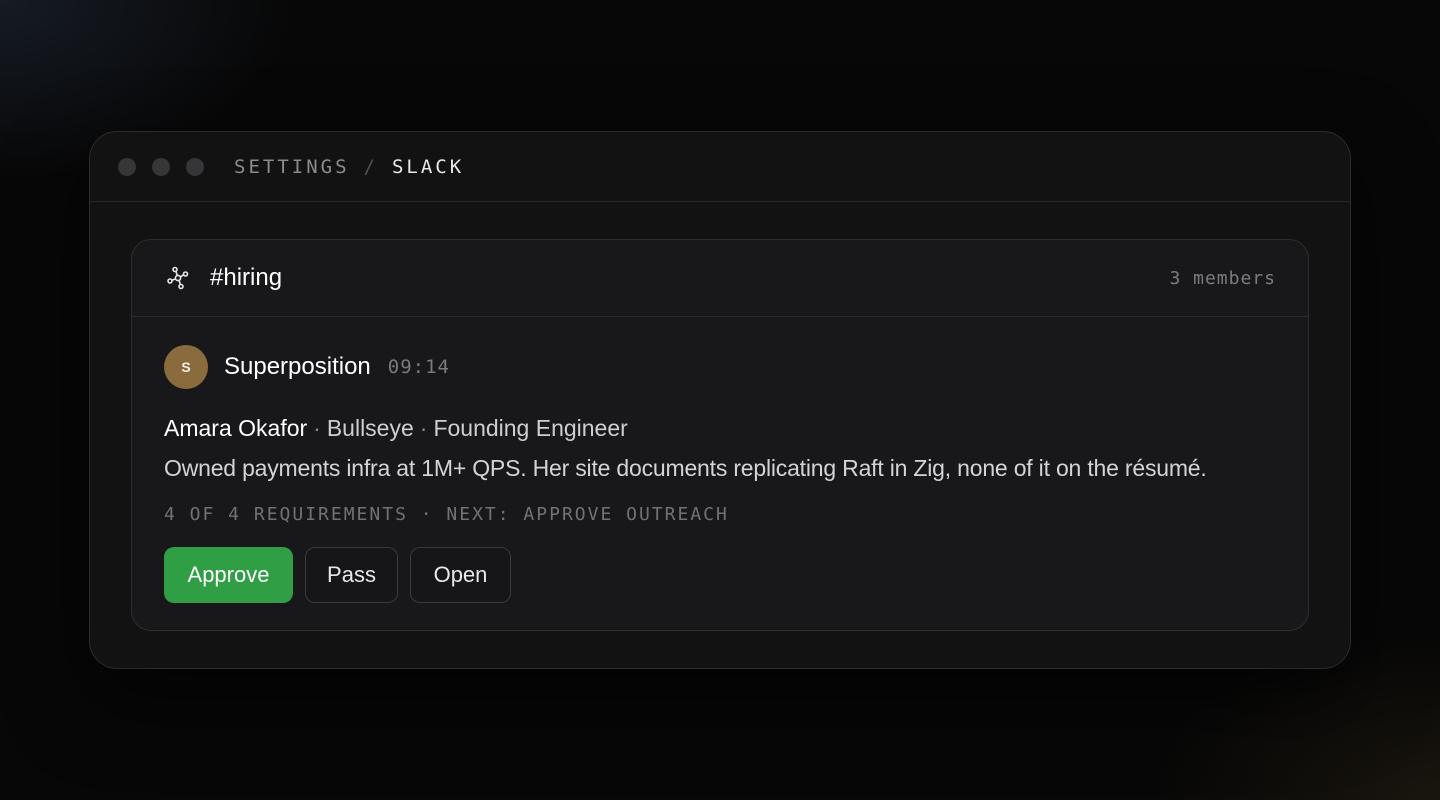  What do you see at coordinates (720, 428) in the screenshot?
I see `candidate-line: Amara Okafor · Bullseye · Founding Engineer` at bounding box center [720, 428].